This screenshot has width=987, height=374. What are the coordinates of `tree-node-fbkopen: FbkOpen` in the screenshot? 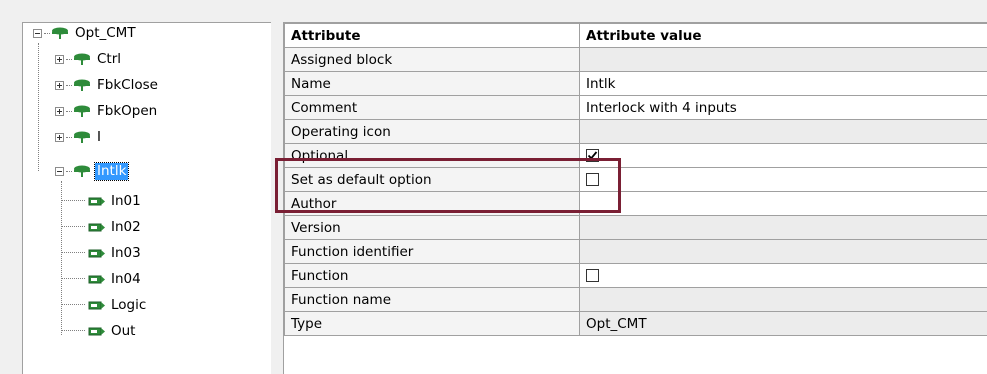 It's located at (107, 111).